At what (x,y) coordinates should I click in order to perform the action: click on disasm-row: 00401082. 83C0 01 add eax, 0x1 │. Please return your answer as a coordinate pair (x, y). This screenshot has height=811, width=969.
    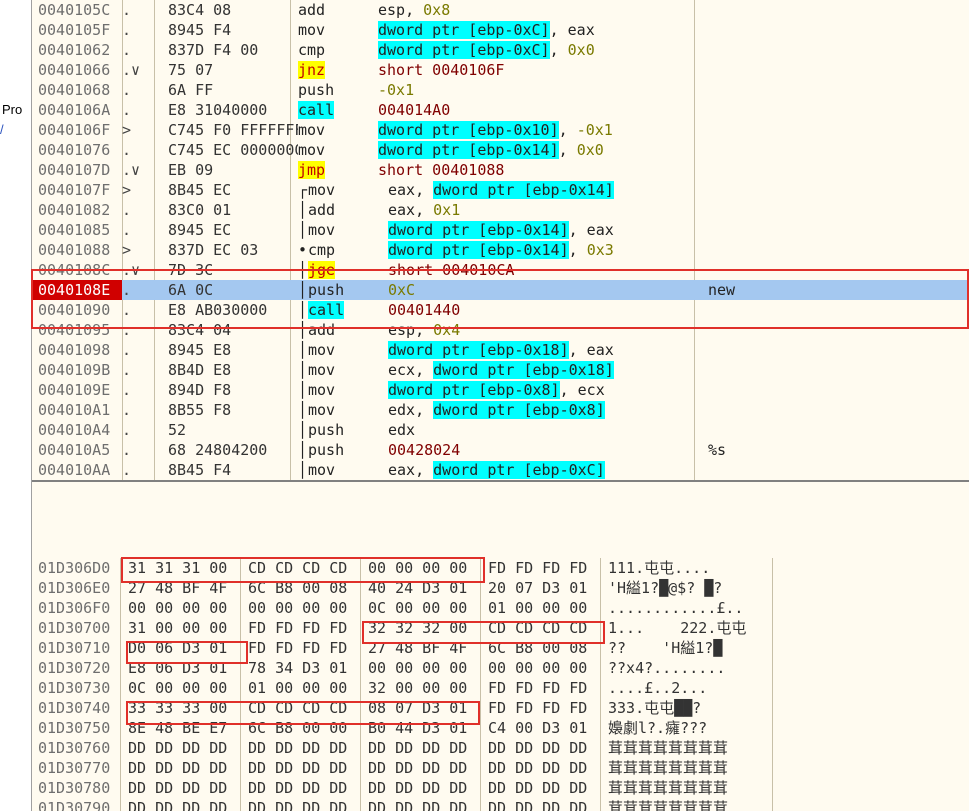
    Looking at the image, I should click on (500, 210).